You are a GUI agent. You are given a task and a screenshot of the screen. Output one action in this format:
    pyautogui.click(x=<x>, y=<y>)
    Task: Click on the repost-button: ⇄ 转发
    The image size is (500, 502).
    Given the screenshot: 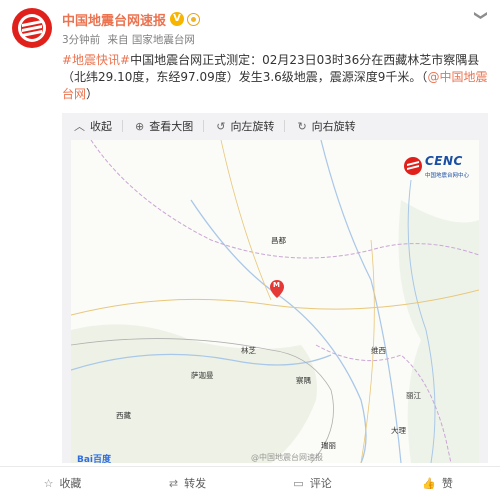 What is the action you would take?
    pyautogui.click(x=187, y=483)
    